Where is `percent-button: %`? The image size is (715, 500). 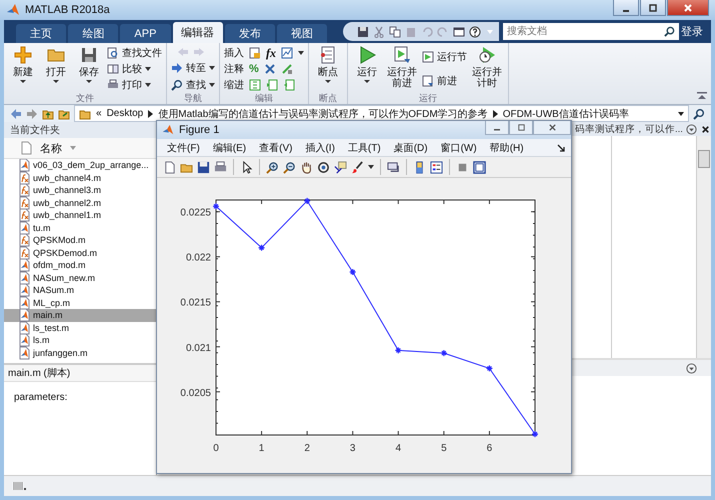 percent-button: % is located at coordinates (254, 69).